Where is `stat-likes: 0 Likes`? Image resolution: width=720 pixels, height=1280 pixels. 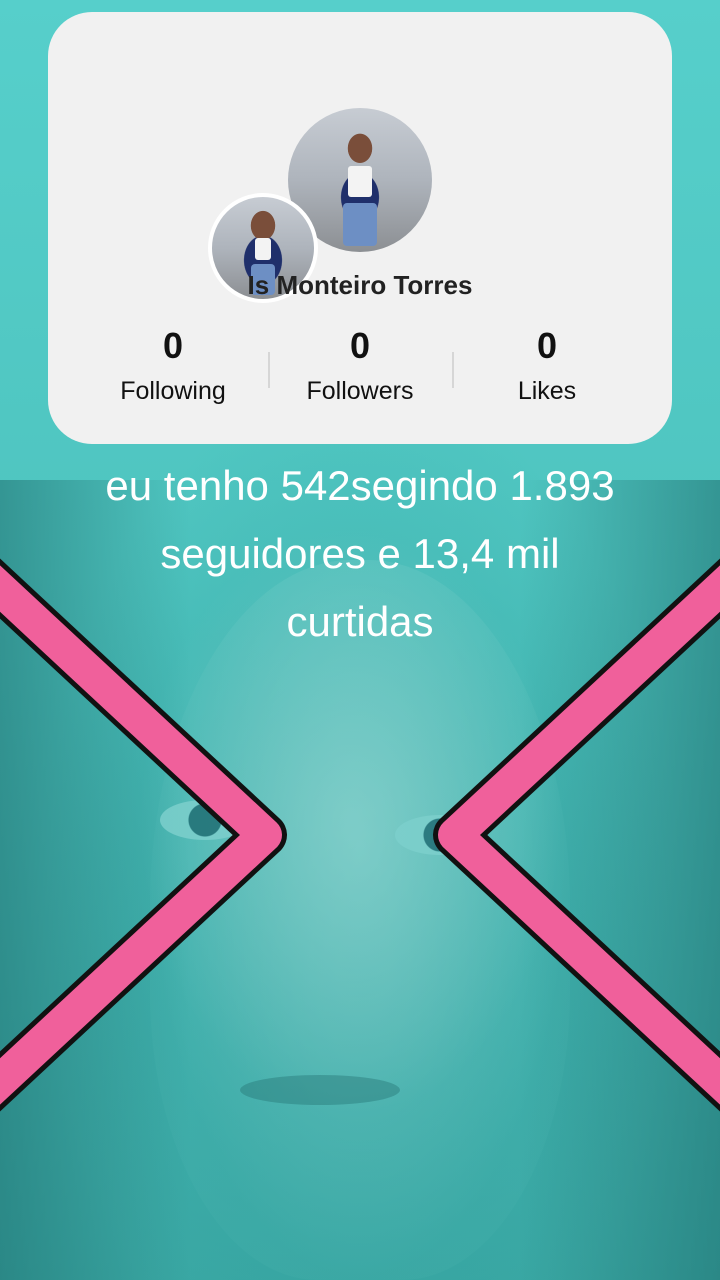
stat-likes: 0 Likes is located at coordinates (547, 365).